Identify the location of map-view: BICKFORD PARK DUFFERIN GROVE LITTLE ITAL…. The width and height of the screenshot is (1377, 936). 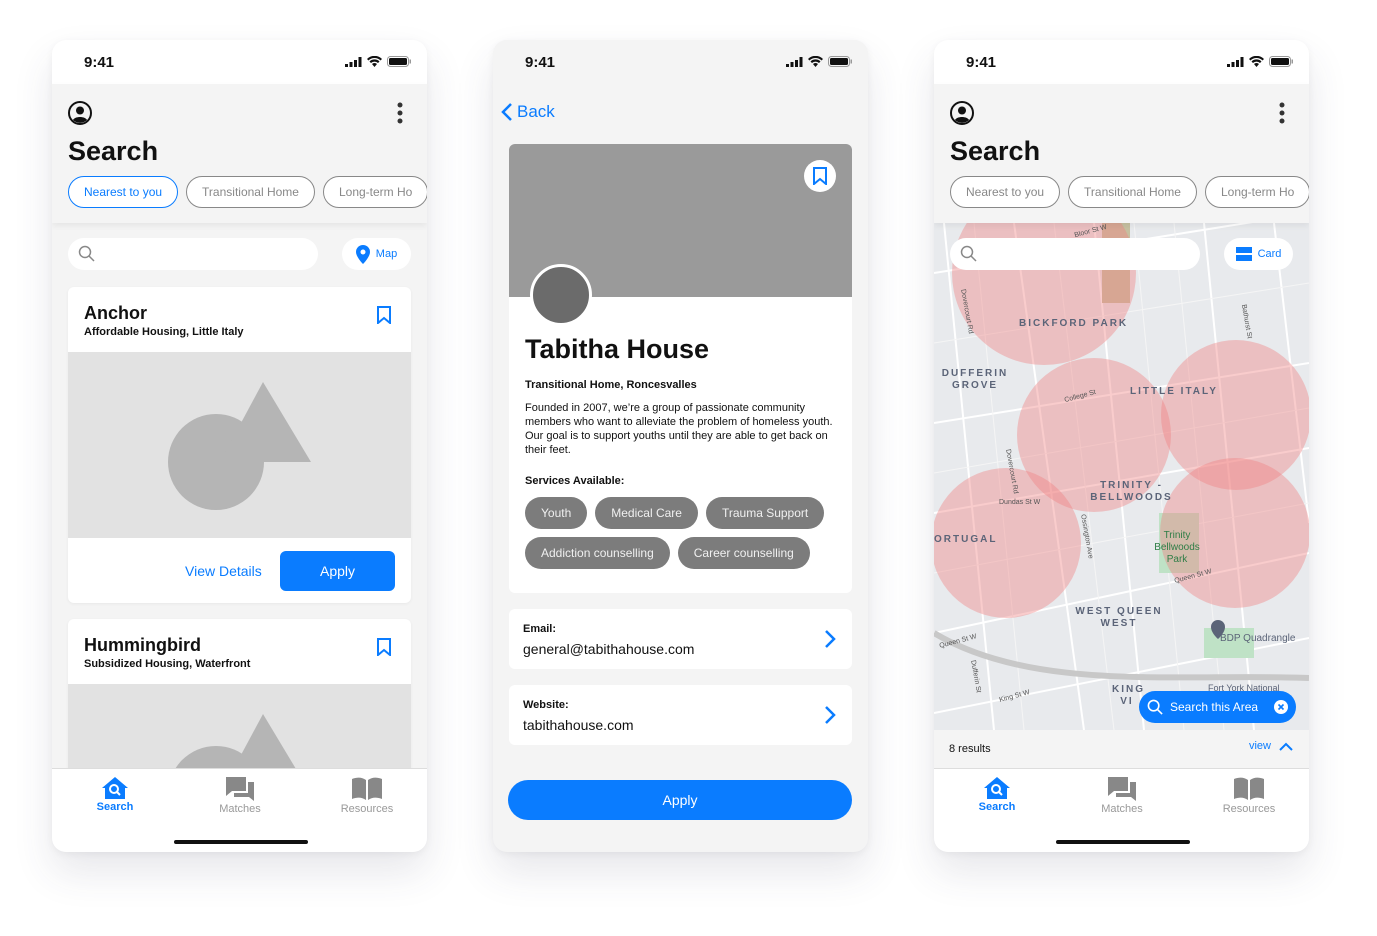
(1121, 476).